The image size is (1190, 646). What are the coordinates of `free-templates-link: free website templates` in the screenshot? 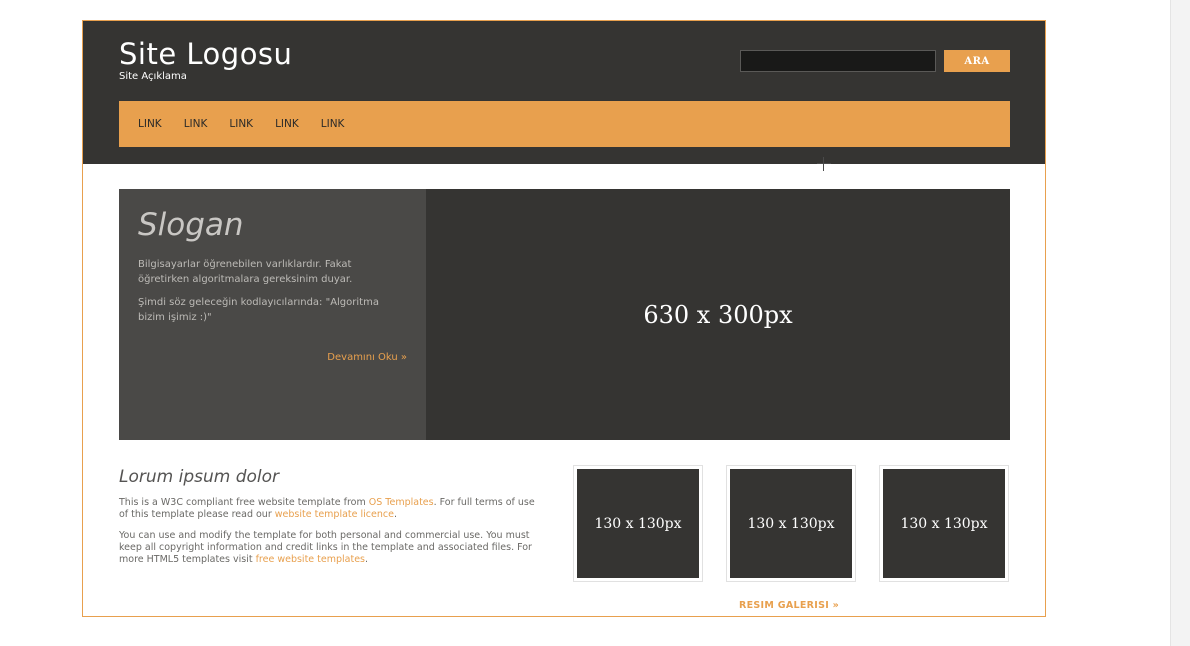 It's located at (310, 559).